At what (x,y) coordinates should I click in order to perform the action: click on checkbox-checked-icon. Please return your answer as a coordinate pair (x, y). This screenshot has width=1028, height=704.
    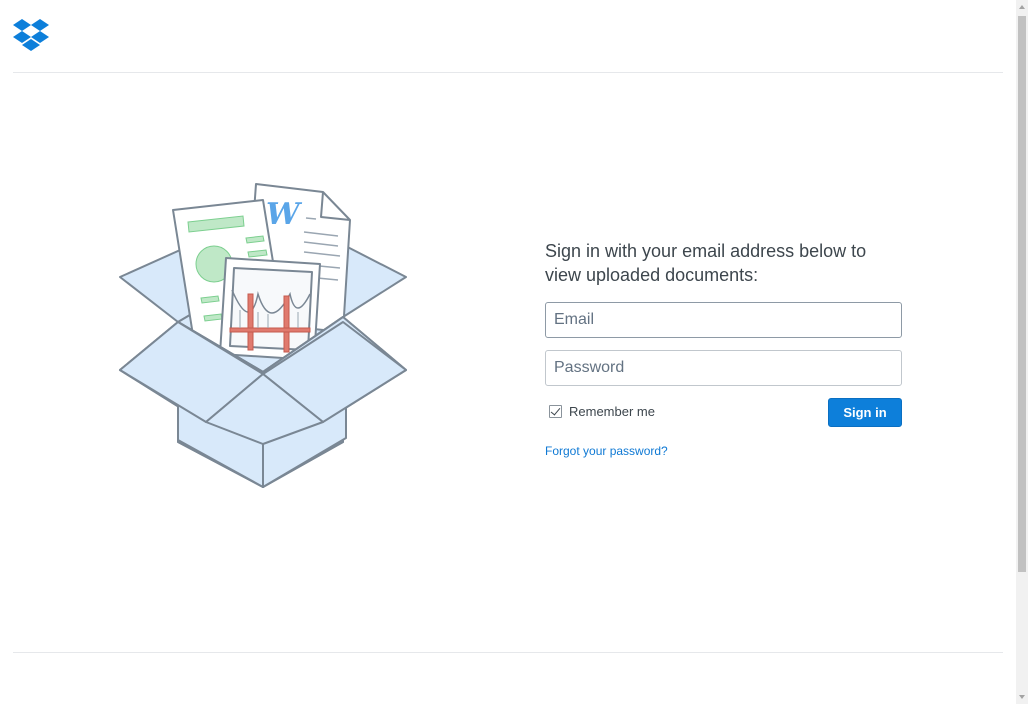
    Looking at the image, I should click on (555, 411).